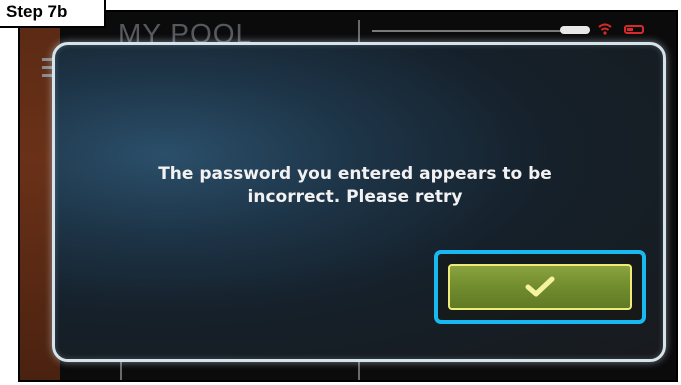 The image size is (681, 385). I want to click on battery-low-icon, so click(634, 29).